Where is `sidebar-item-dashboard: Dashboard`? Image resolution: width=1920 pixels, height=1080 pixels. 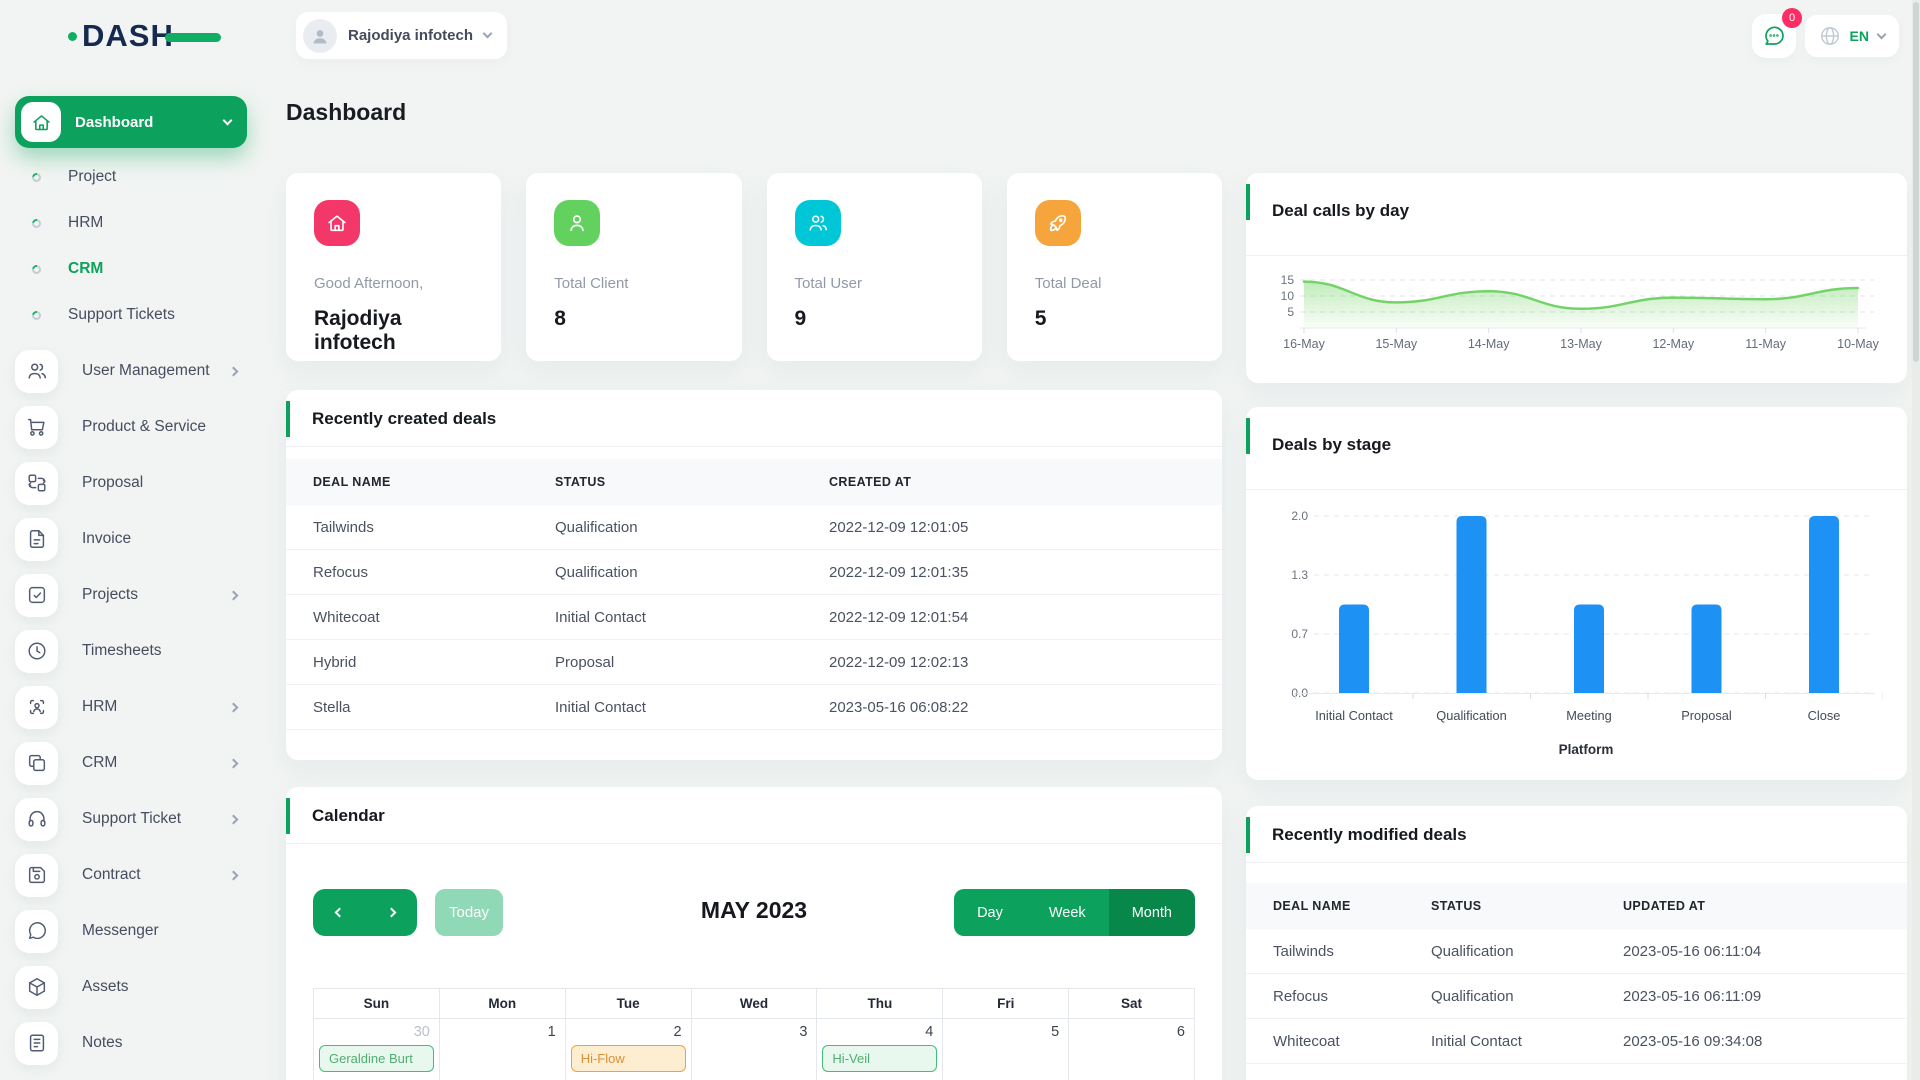
sidebar-item-dashboard: Dashboard is located at coordinates (131, 122).